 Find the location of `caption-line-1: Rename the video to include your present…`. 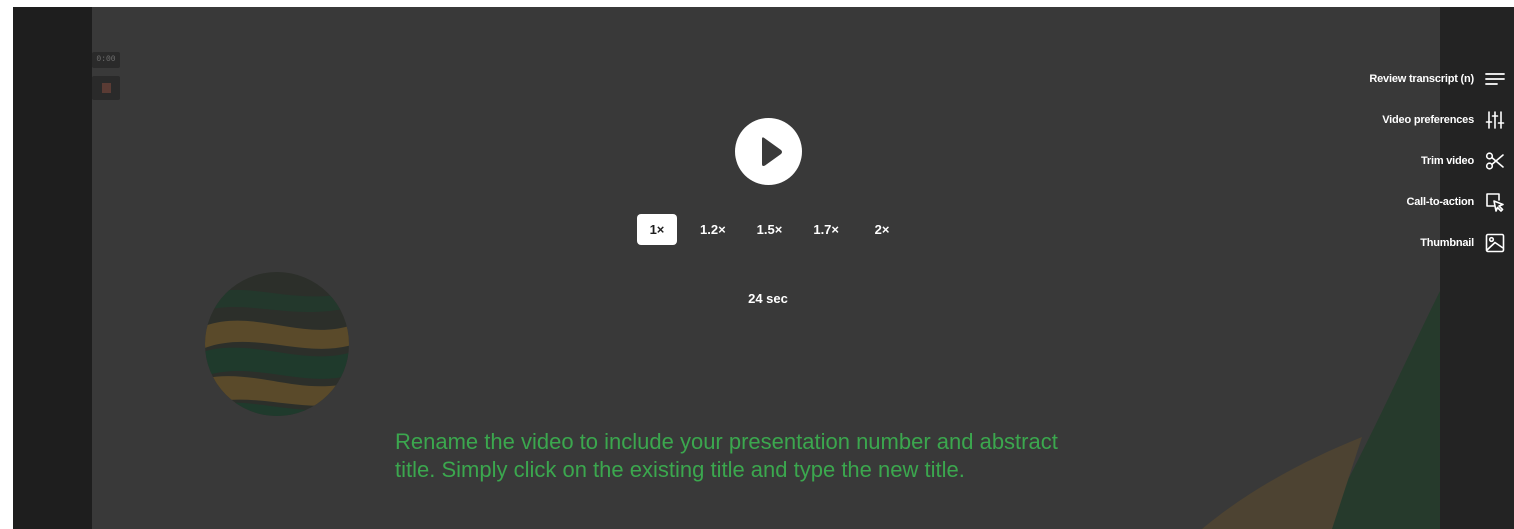

caption-line-1: Rename the video to include your present… is located at coordinates (726, 441).